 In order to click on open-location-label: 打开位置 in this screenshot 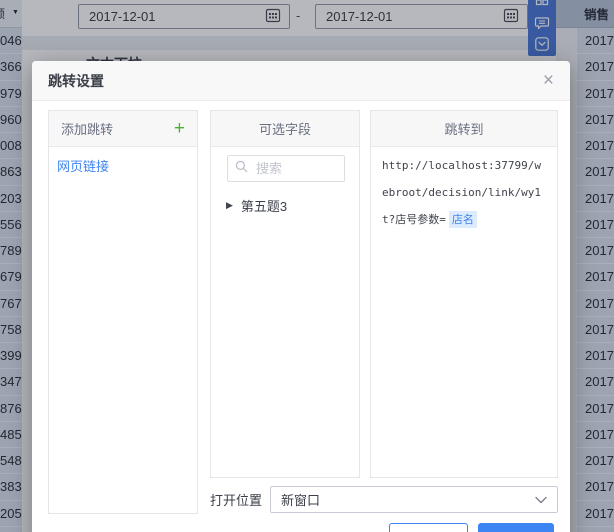, I will do `click(236, 500)`.